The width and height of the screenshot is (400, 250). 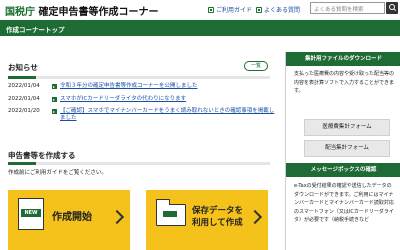 I want to click on page-title-bar: 作成コーナートップ, so click(x=200, y=28).